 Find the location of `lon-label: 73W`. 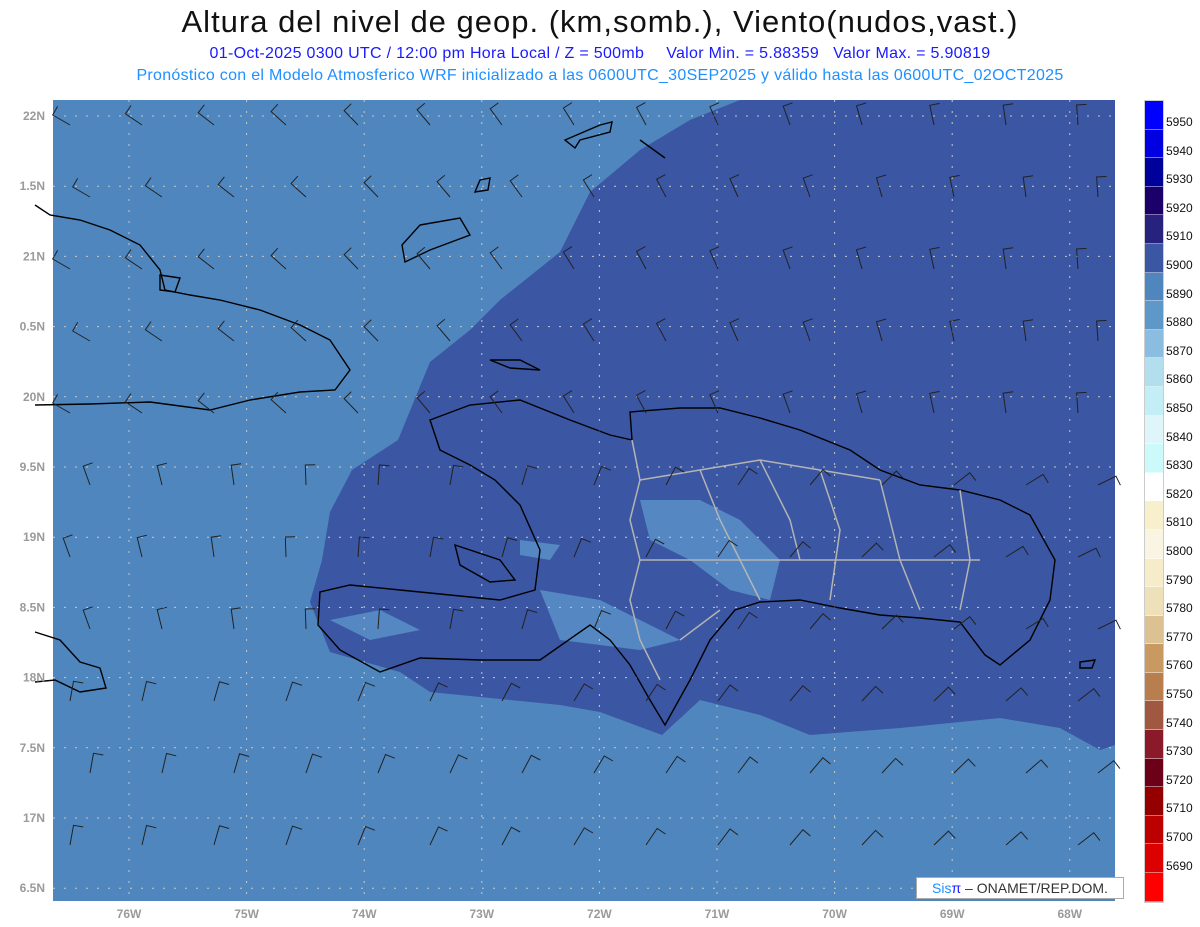

lon-label: 73W is located at coordinates (481, 914).